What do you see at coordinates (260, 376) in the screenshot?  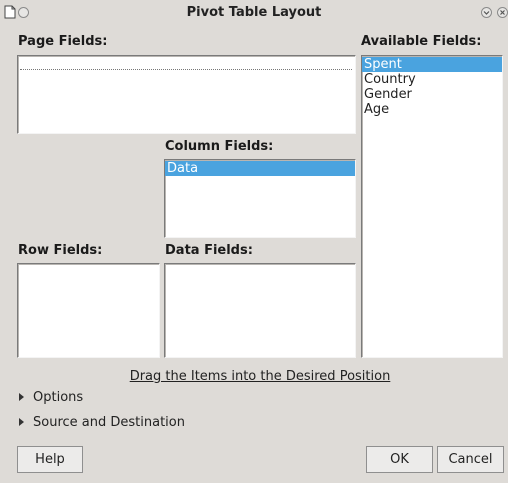 I see `drag-hint: Drag the Items into the Desired Position` at bounding box center [260, 376].